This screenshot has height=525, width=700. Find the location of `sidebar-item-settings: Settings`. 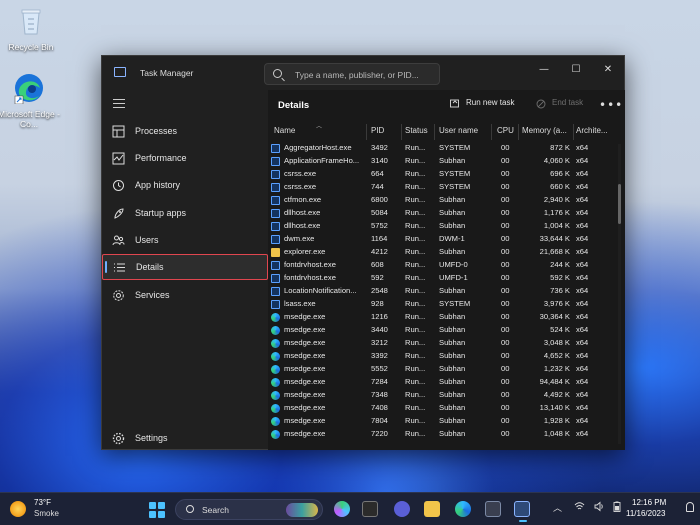

sidebar-item-settings: Settings is located at coordinates (185, 439).